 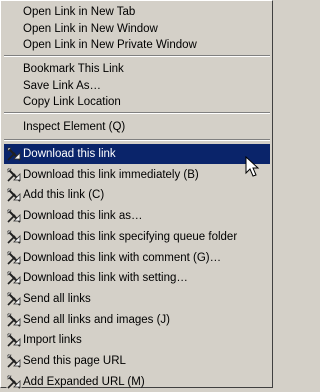 What do you see at coordinates (137, 102) in the screenshot?
I see `menu-item-copy-link-location: Copy Link Location` at bounding box center [137, 102].